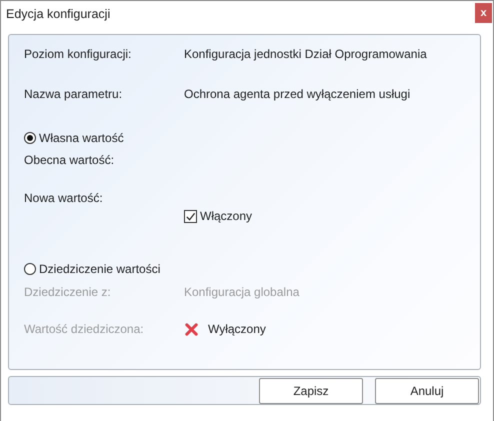  Describe the element at coordinates (483, 13) in the screenshot. I see `close-button: x` at that location.